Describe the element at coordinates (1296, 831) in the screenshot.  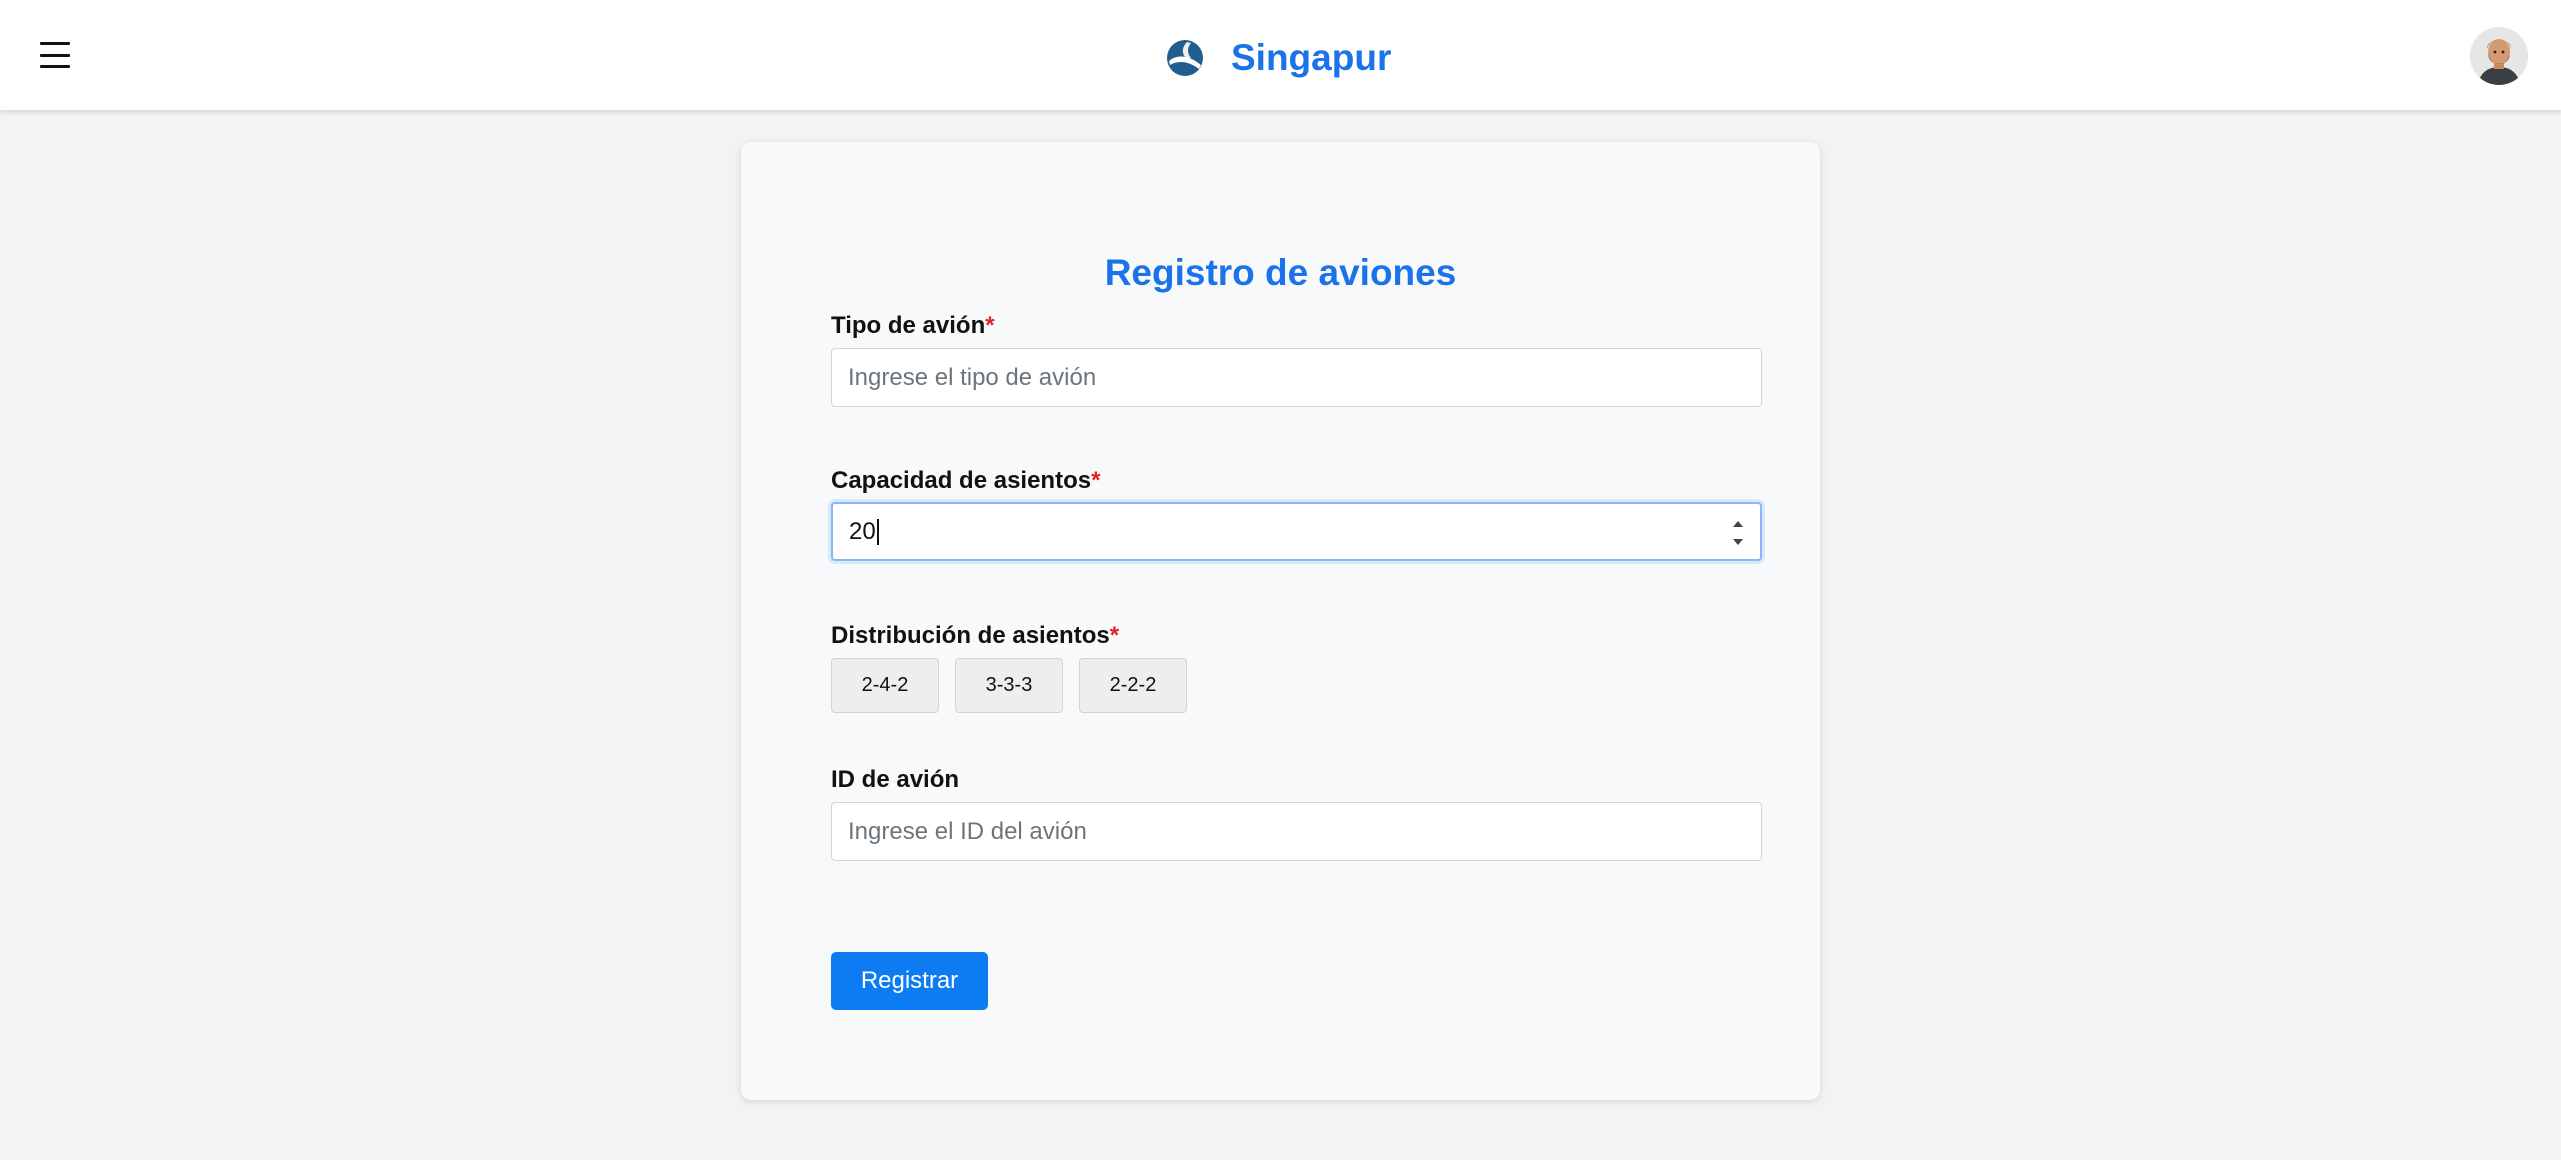
I see `aircraft-id-input: Ingrese el ID del avión` at that location.